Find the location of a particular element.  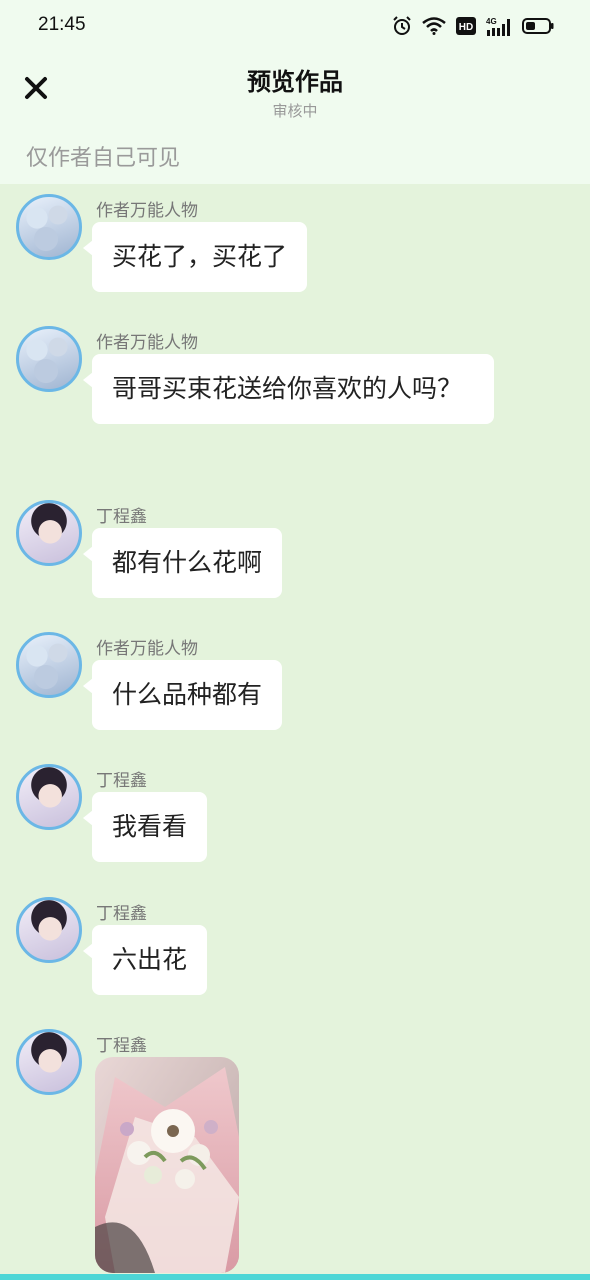

battery-icon is located at coordinates (538, 26).